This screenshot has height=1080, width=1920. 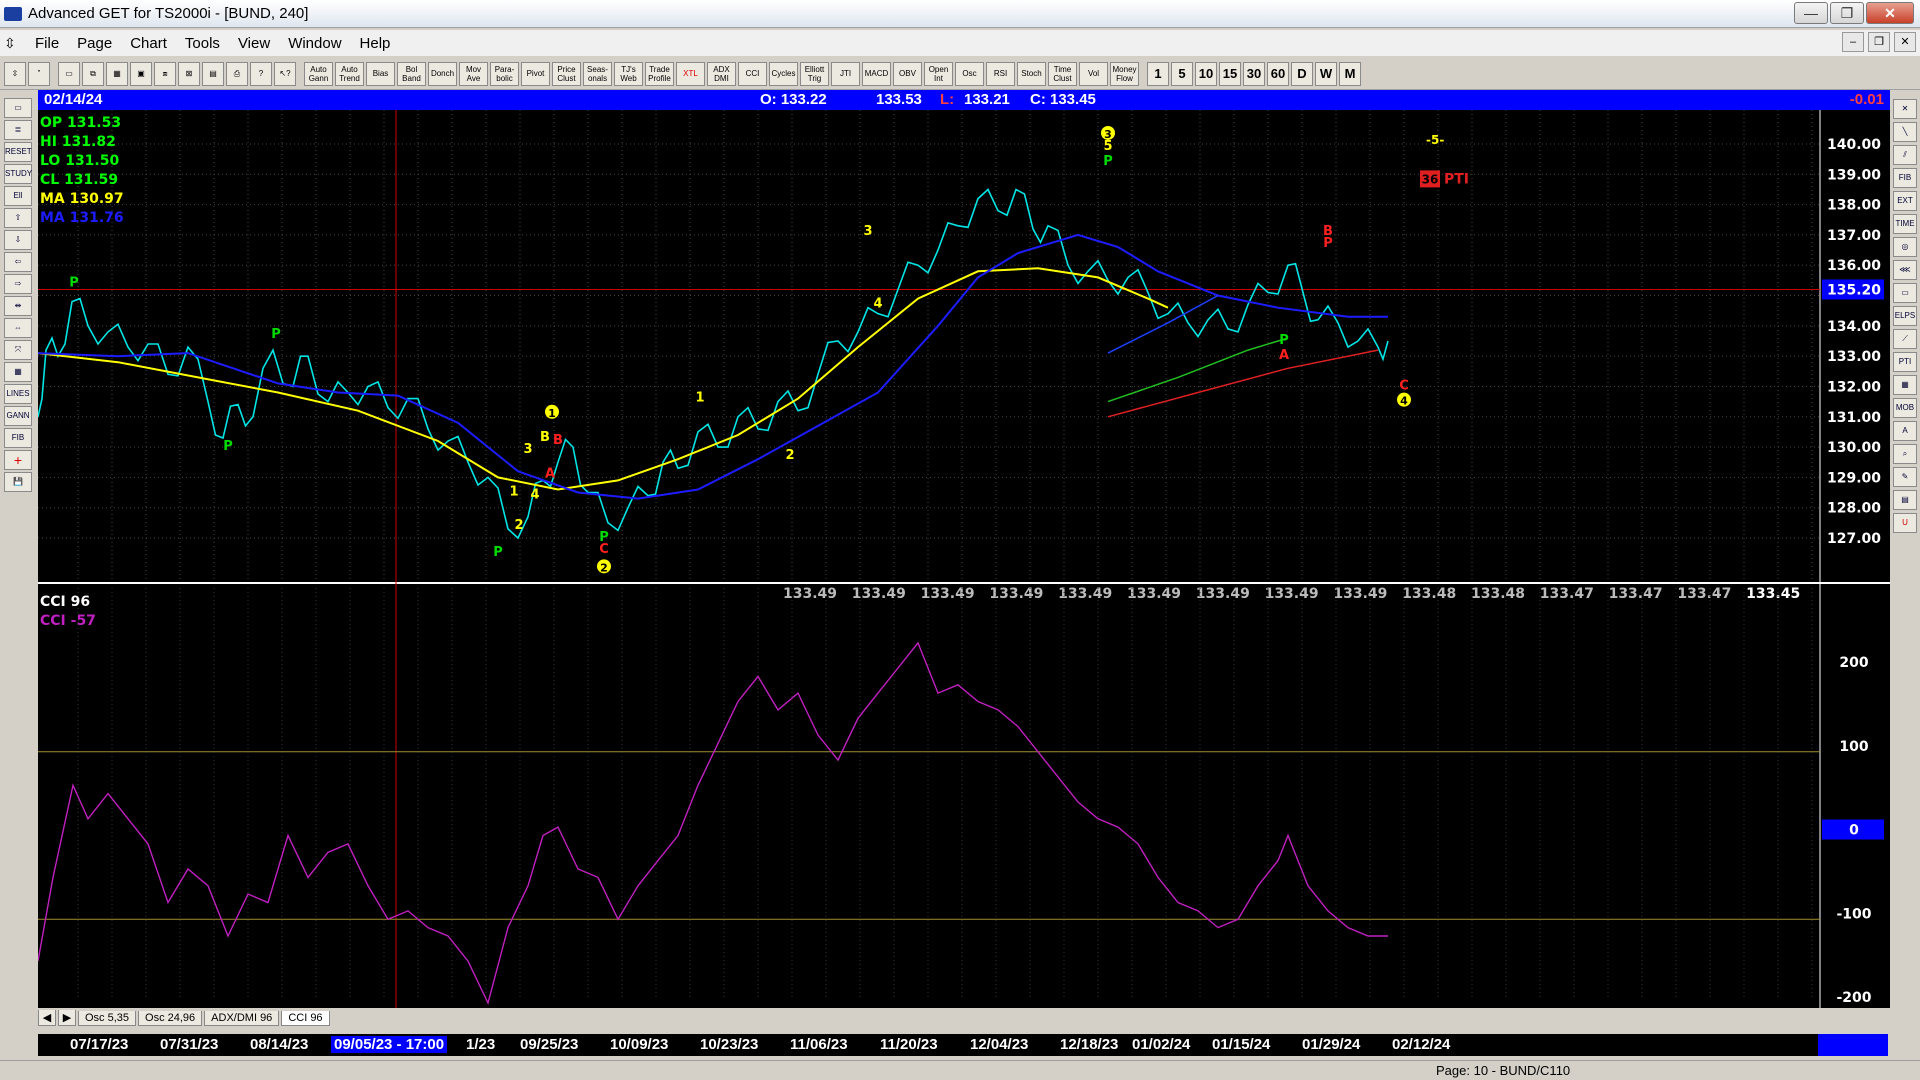 I want to click on study-button: Open Int, so click(x=938, y=73).